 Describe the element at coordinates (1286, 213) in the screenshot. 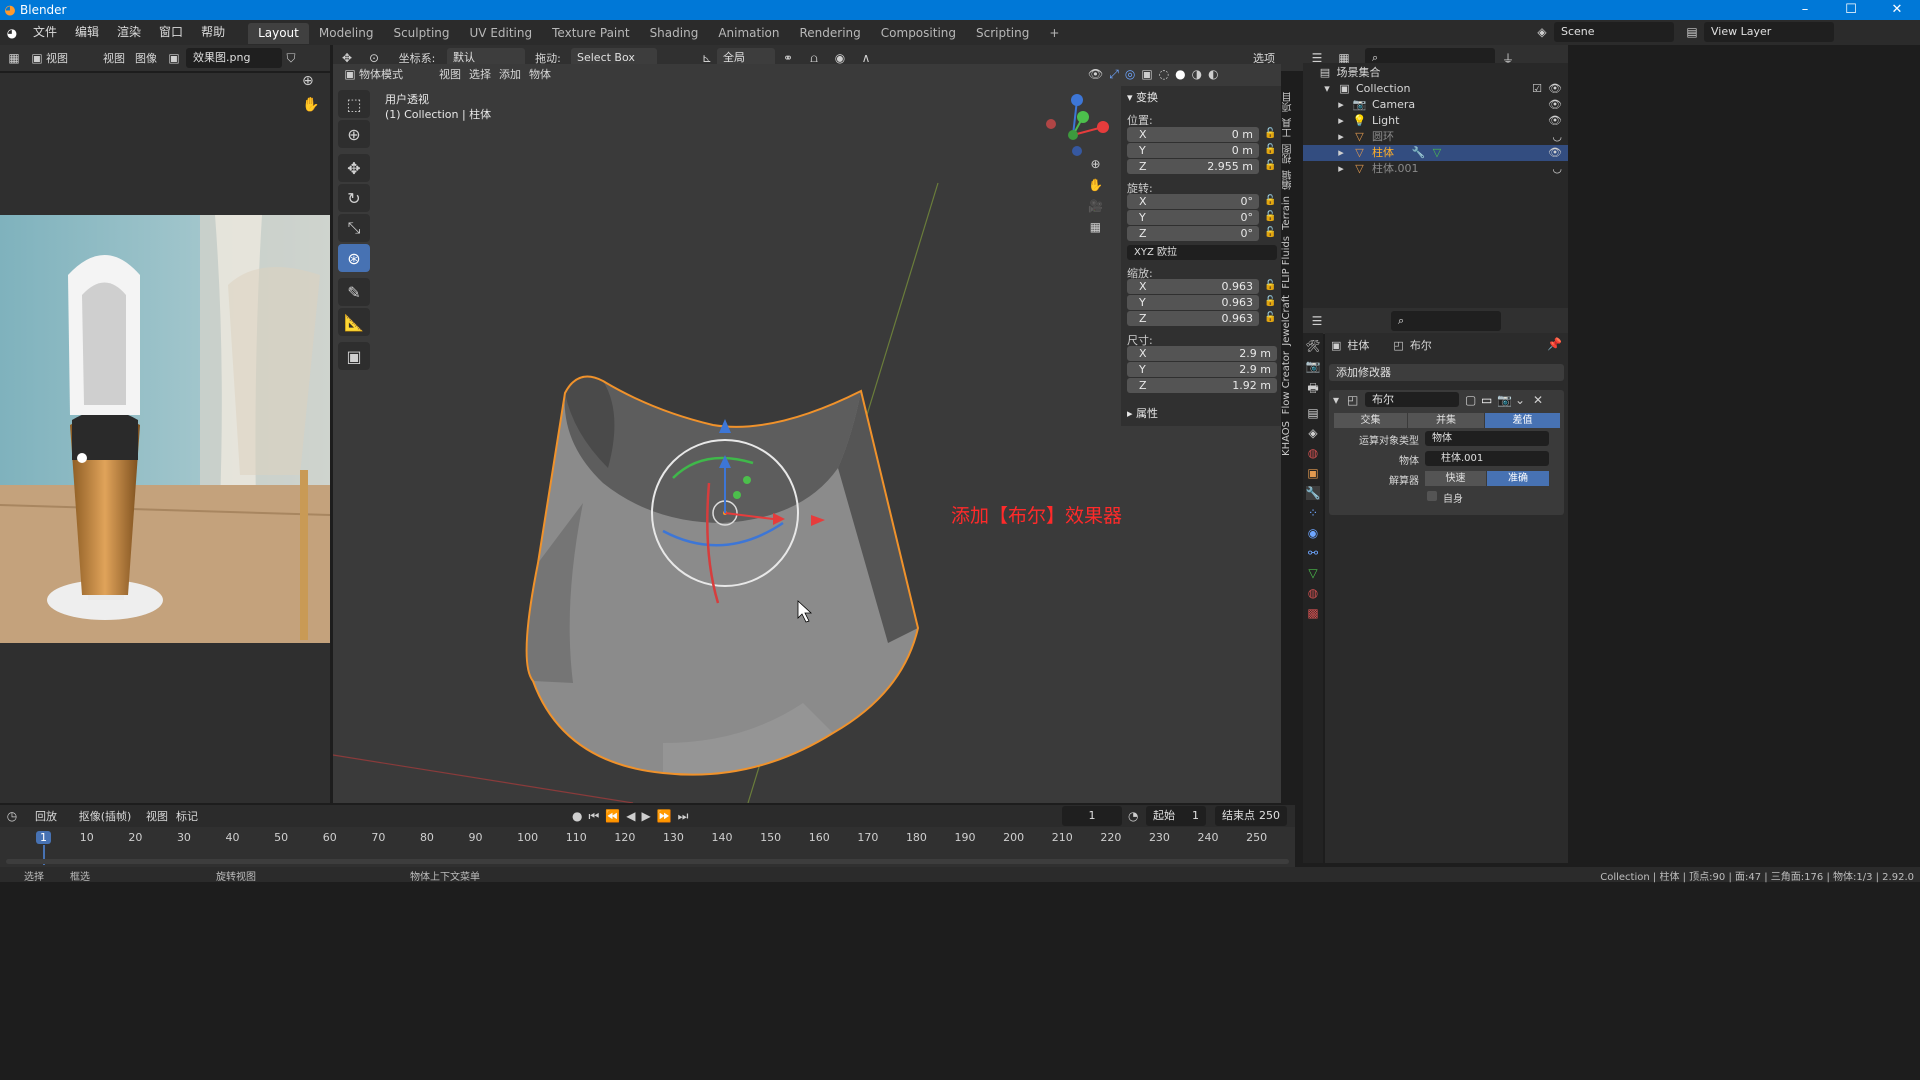

I see `tab-terrain: Terrain` at that location.